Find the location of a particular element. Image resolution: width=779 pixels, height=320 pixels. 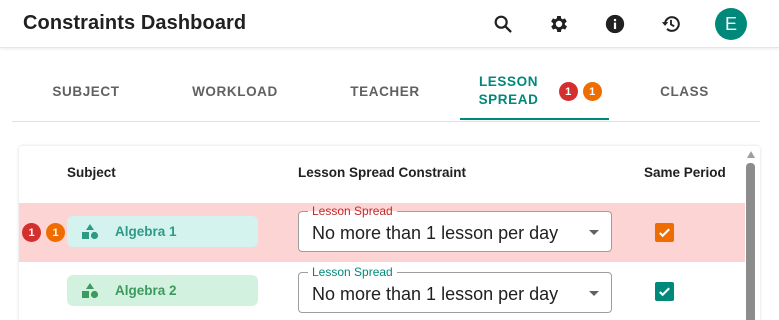

scroll-thumb is located at coordinates (750, 241).